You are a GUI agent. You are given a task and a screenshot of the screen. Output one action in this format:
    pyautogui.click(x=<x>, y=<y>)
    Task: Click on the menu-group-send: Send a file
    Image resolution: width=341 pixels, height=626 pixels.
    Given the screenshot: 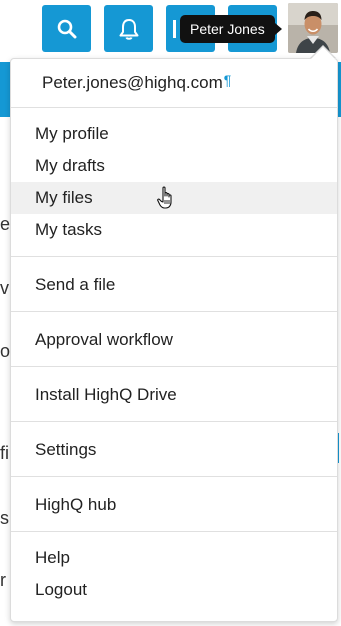 What is the action you would take?
    pyautogui.click(x=174, y=284)
    